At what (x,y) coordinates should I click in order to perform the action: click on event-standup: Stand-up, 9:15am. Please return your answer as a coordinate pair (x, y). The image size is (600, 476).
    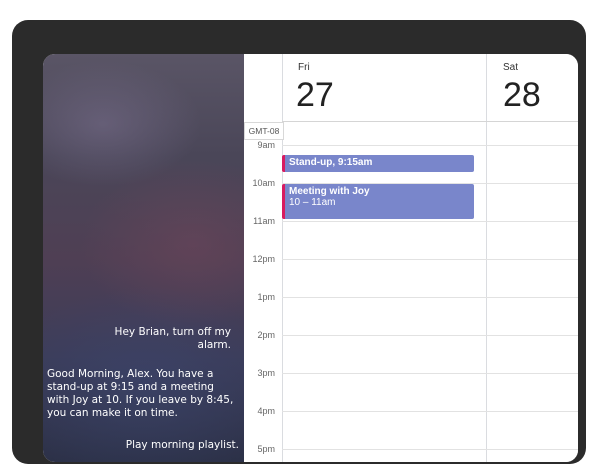
    Looking at the image, I should click on (378, 163).